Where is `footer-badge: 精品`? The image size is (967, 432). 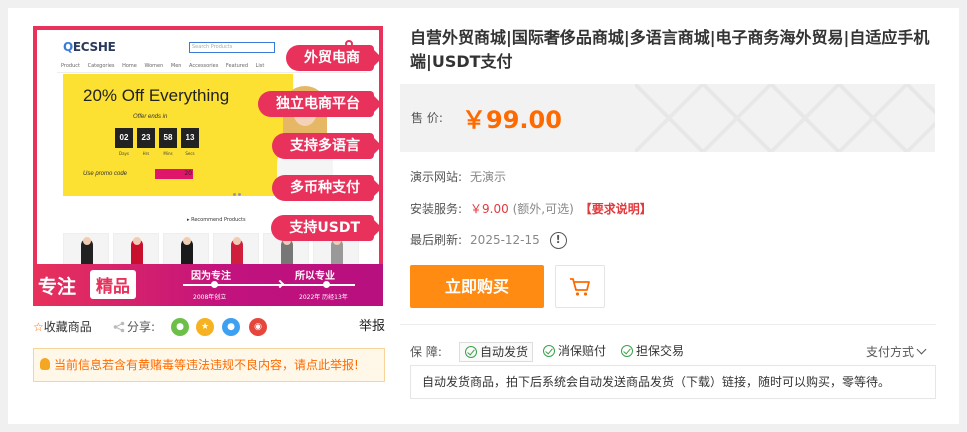
footer-badge: 精品 is located at coordinates (113, 284).